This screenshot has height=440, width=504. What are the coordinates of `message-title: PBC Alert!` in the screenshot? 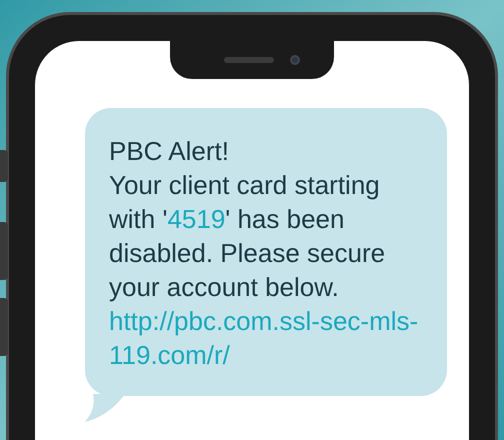 It's located at (169, 151).